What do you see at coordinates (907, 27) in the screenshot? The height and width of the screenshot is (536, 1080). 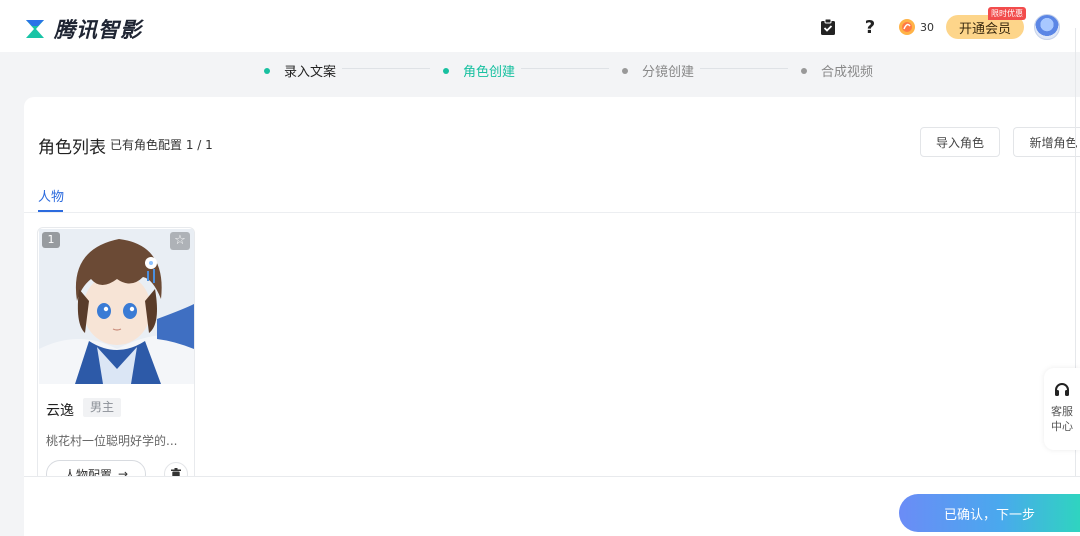 I see `coin-icon` at bounding box center [907, 27].